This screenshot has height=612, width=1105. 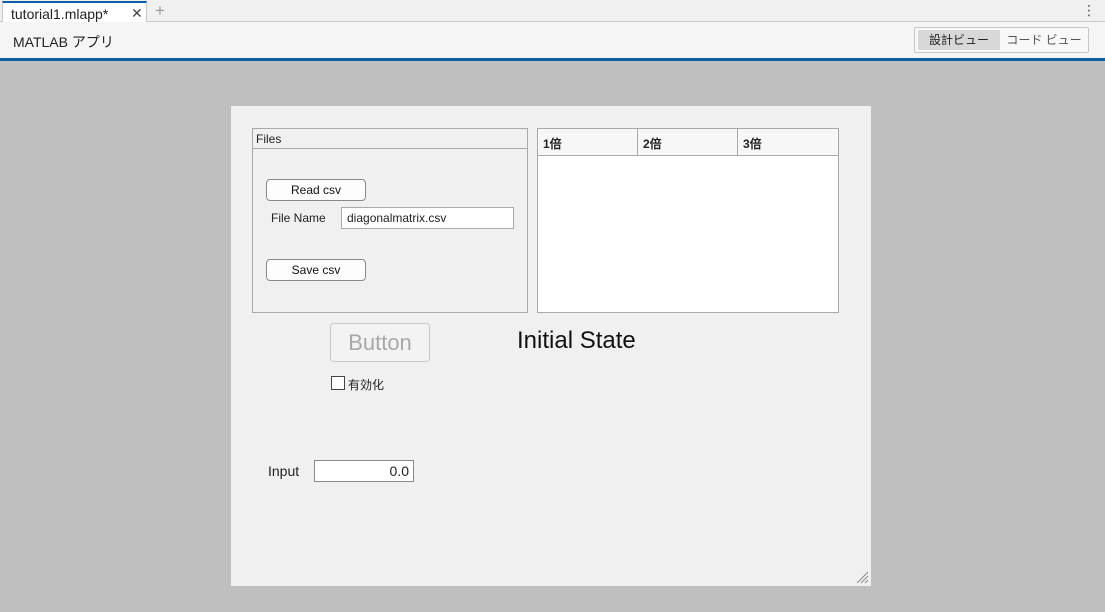 I want to click on tab-tutorial1: tutorial1.mlapp* ✕, so click(x=74, y=12).